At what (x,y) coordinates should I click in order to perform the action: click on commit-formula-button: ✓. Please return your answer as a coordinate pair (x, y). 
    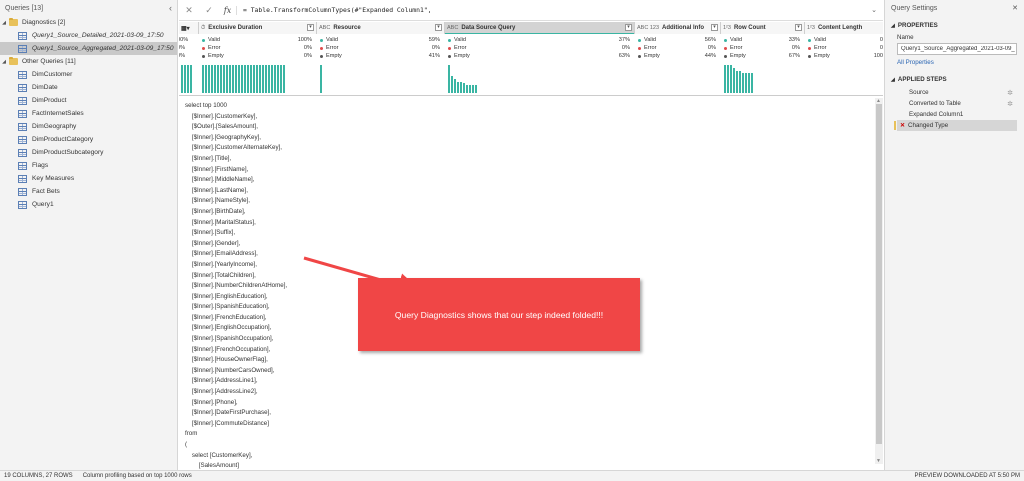
    Looking at the image, I should click on (209, 10).